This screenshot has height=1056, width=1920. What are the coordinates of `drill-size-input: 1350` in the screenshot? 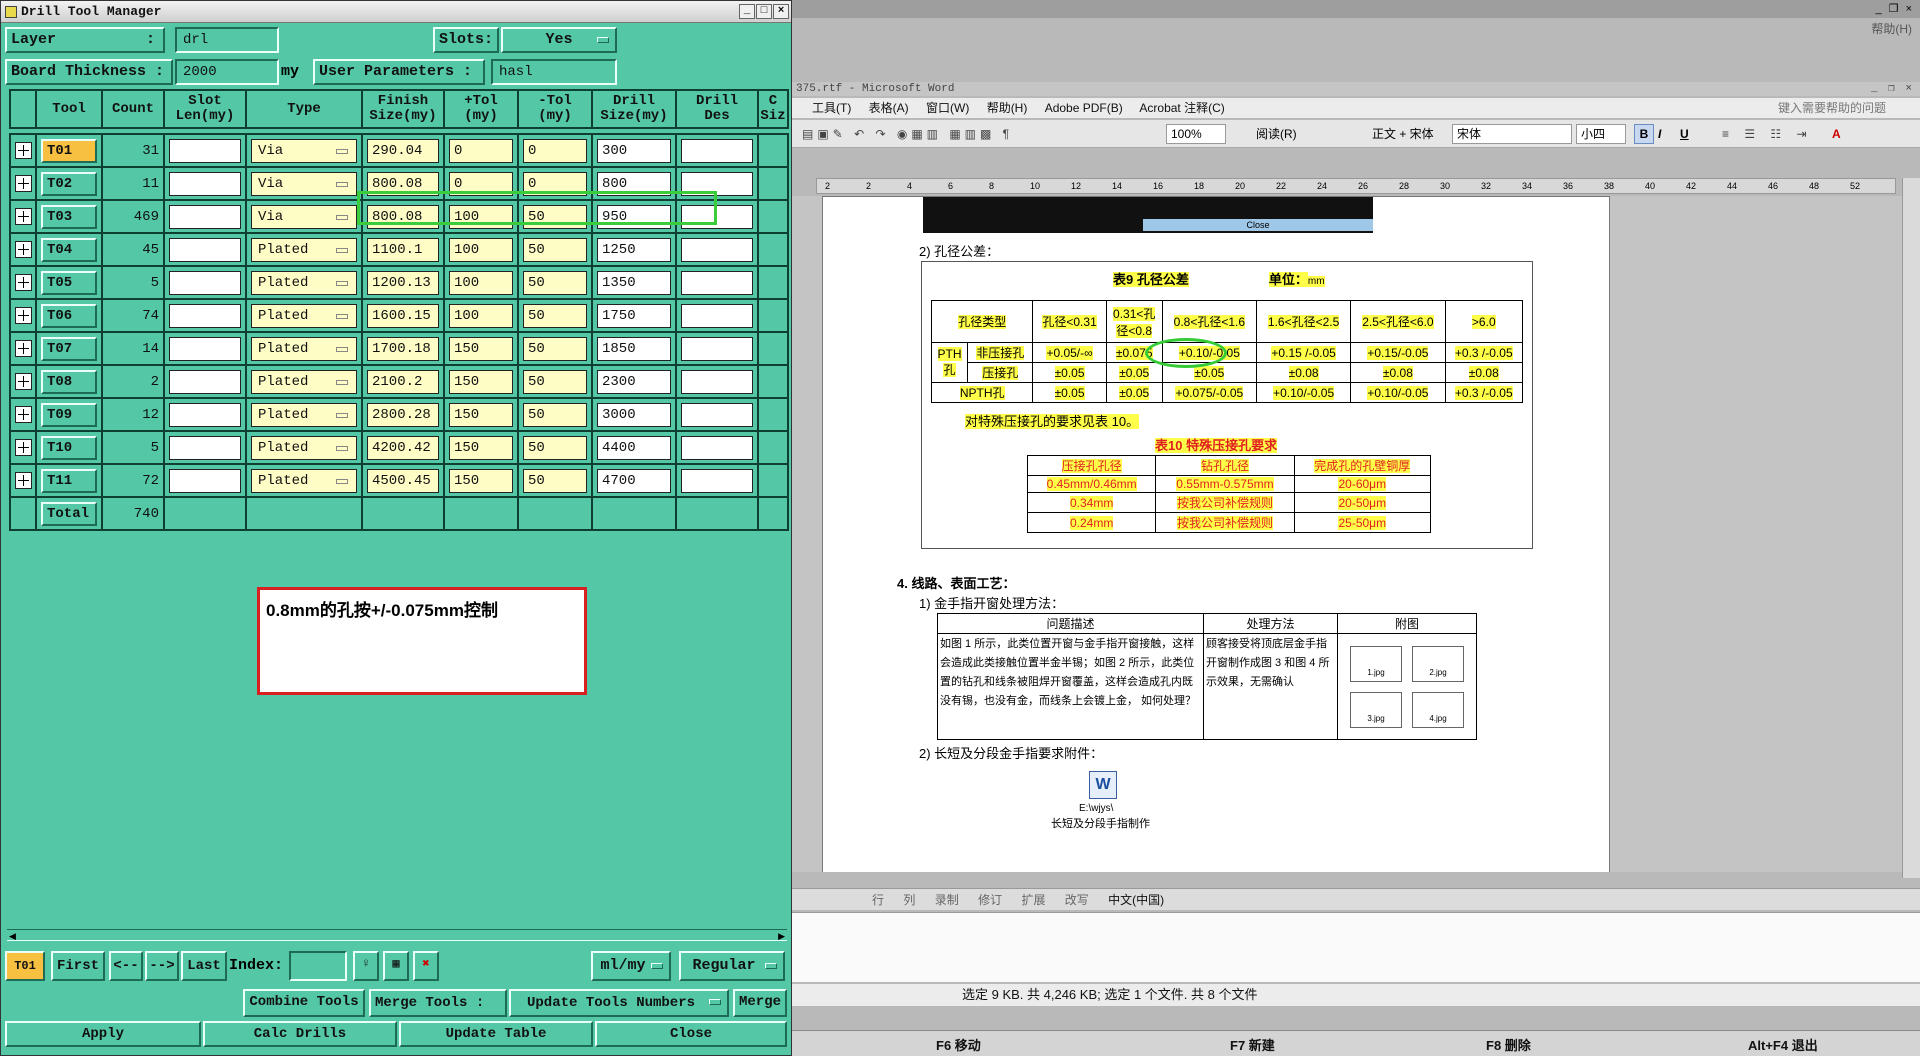 It's located at (634, 282).